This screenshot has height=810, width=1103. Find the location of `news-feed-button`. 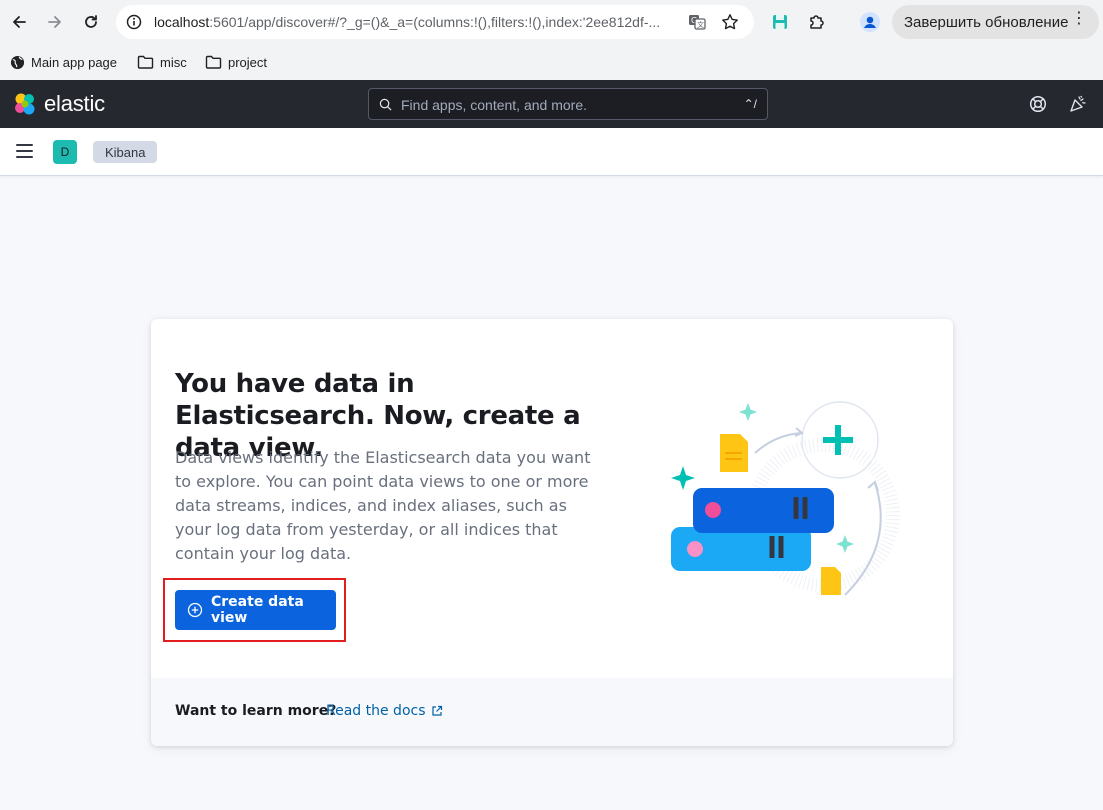

news-feed-button is located at coordinates (1078, 104).